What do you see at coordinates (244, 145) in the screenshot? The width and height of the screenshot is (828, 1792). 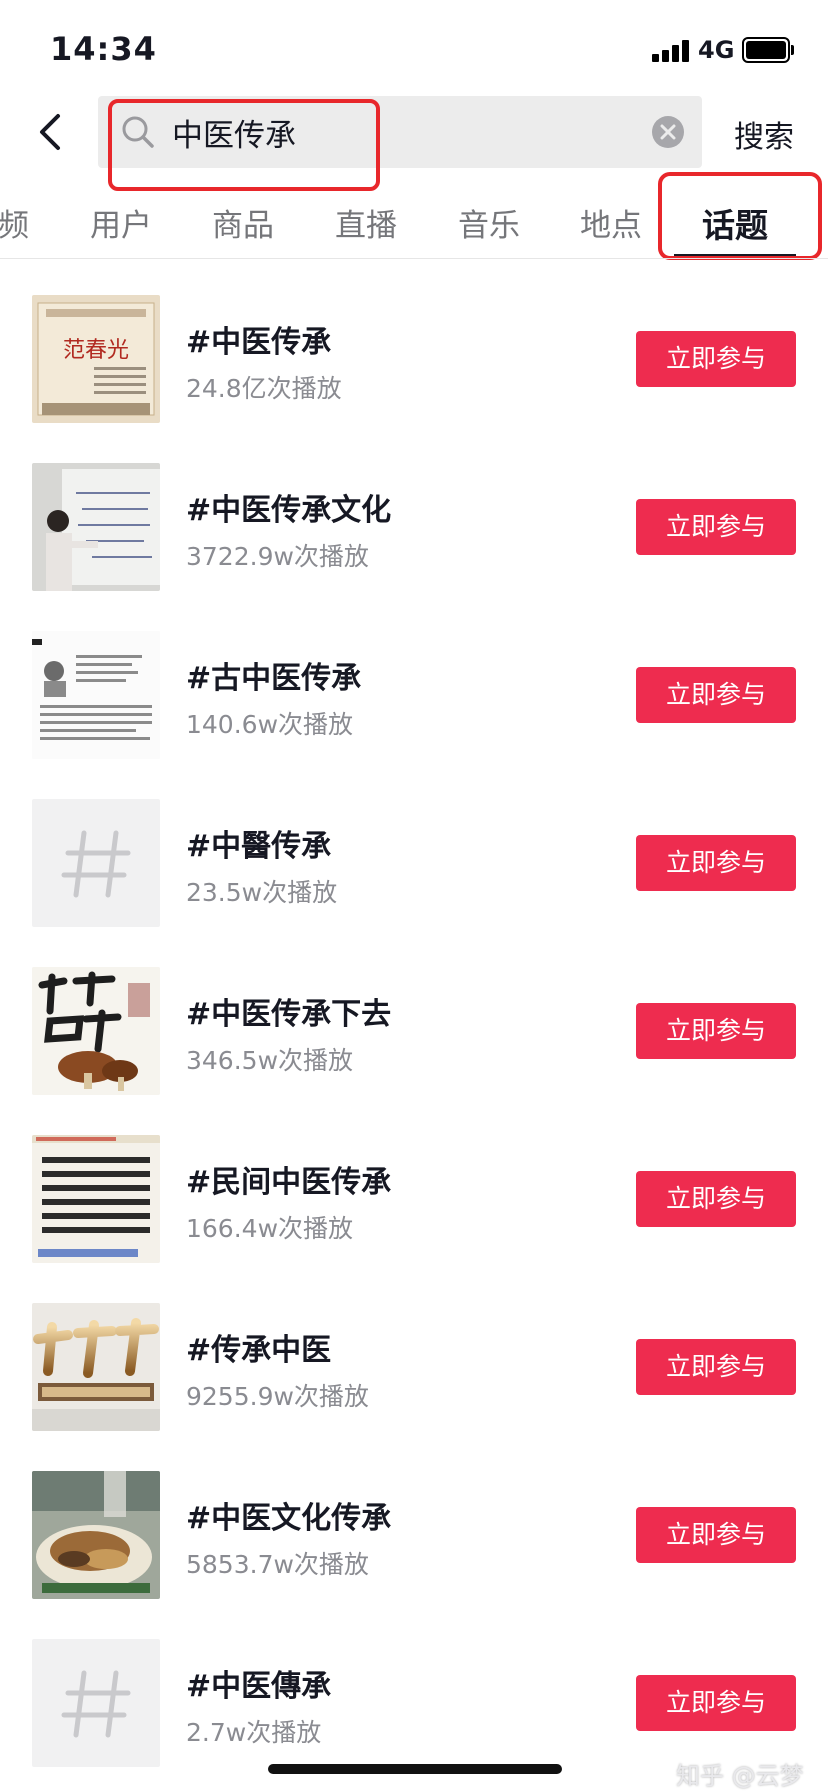 I see `search-highlight-box` at bounding box center [244, 145].